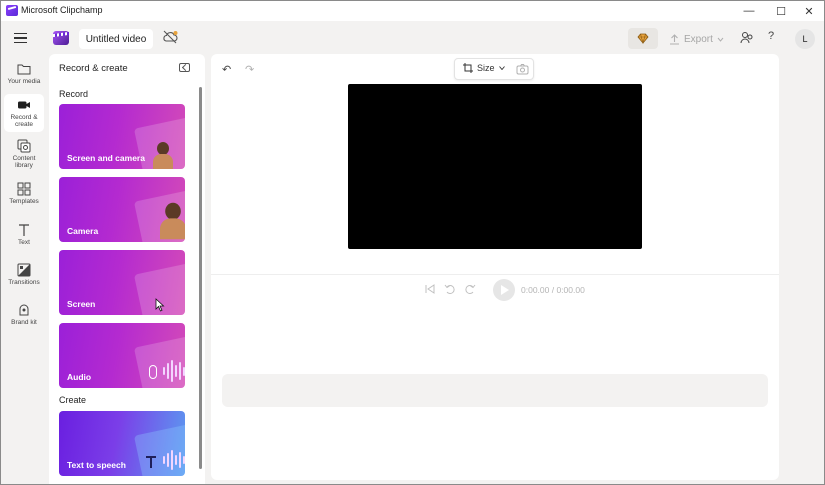  I want to click on export-button: Export, so click(699, 39).